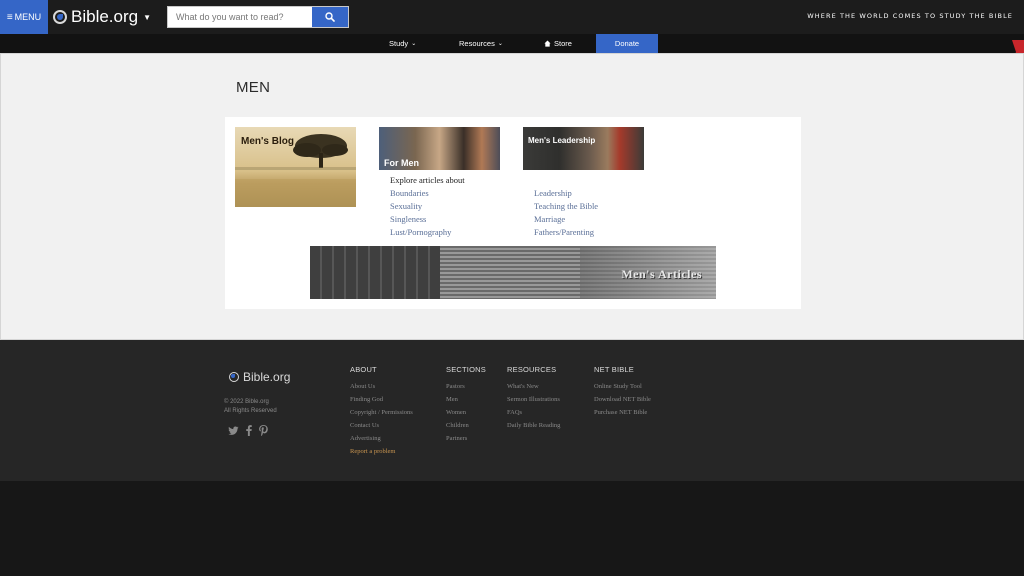  Describe the element at coordinates (381, 426) in the screenshot. I see `footer-link-contact-us: Contact Us` at that location.